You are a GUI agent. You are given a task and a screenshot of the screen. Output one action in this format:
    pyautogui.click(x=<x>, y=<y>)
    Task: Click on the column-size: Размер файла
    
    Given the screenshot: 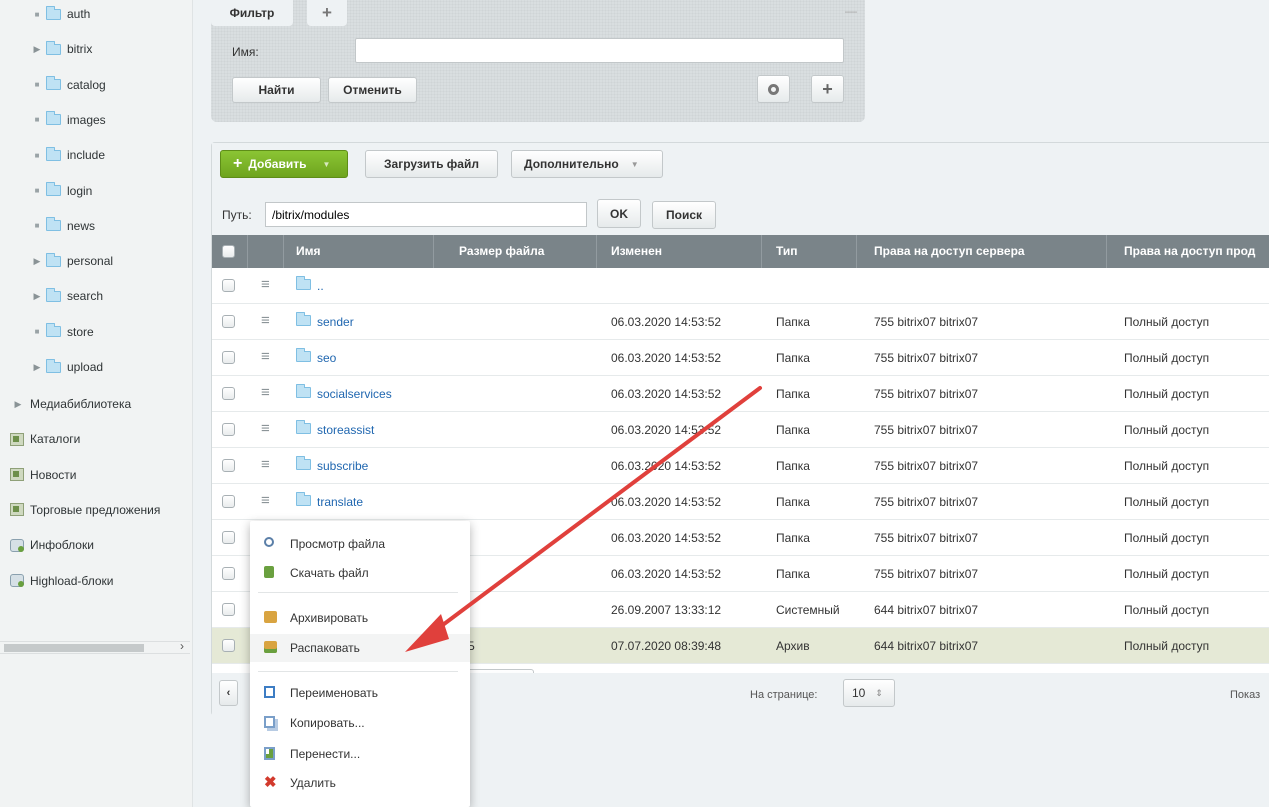 What is the action you would take?
    pyautogui.click(x=515, y=251)
    